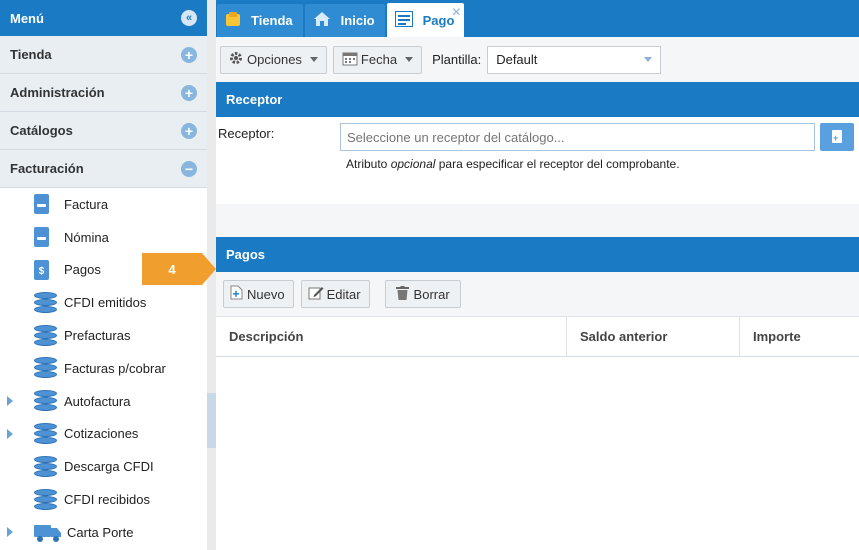  I want to click on section-label: Catálogos, so click(41, 130).